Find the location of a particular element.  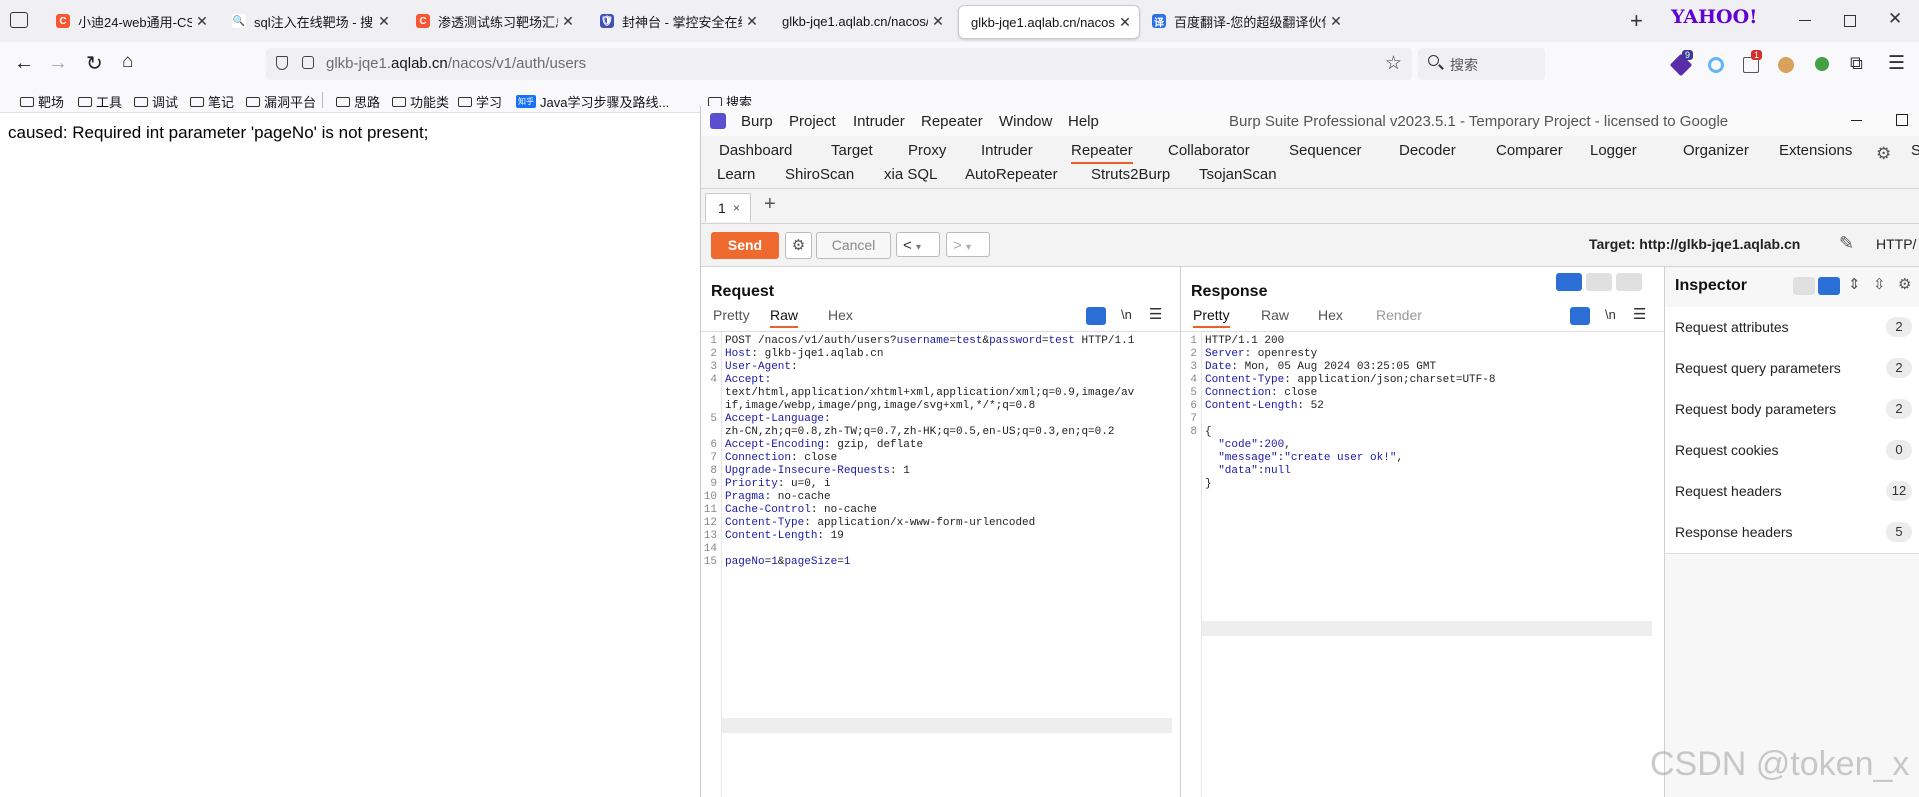

browser-tab: C 小迪24-web通用-CSDN博客✕ is located at coordinates (130, 21).